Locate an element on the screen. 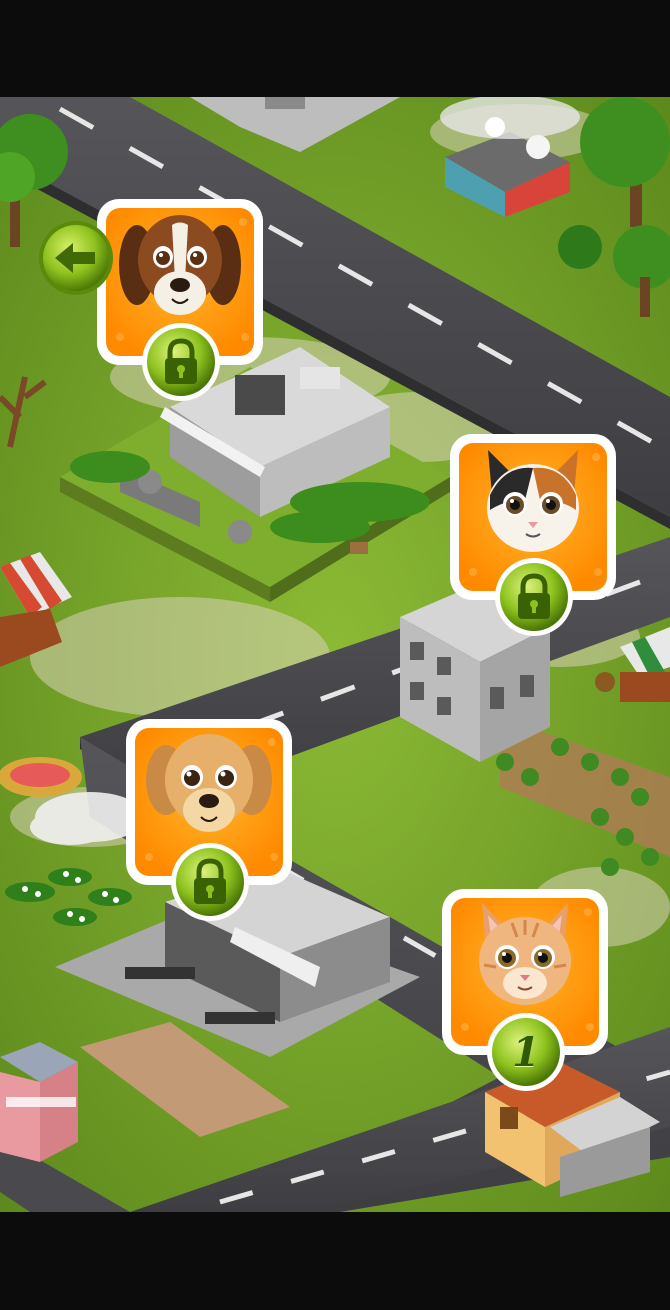  level-number-badge: 1 is located at coordinates (526, 1052).